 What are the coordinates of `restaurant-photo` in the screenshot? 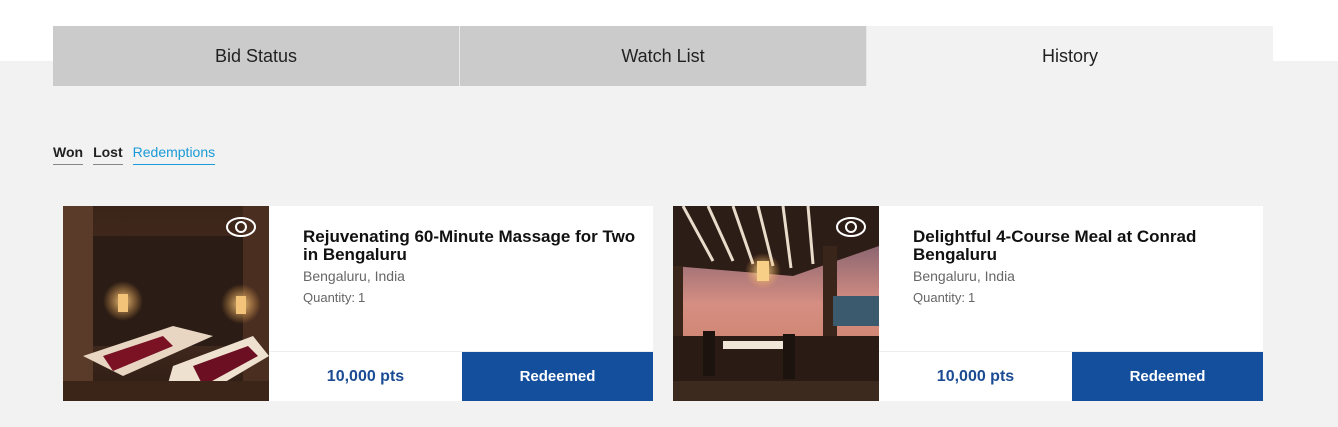 It's located at (776, 303).